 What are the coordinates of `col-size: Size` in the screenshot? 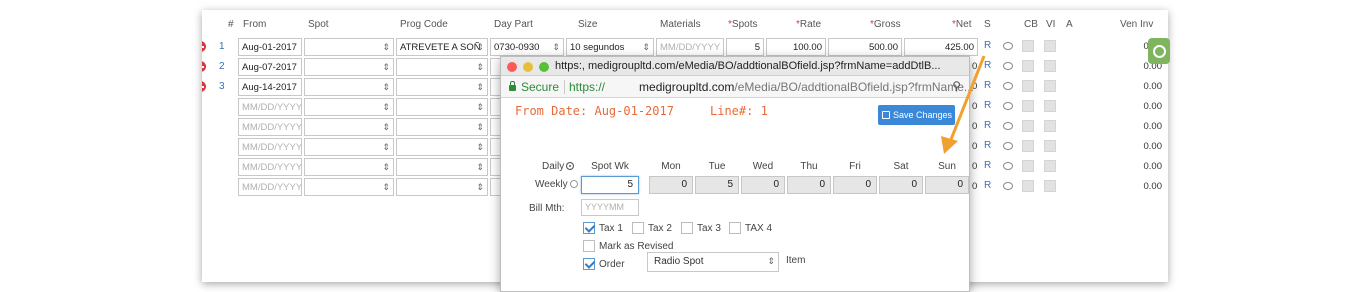 It's located at (588, 24).